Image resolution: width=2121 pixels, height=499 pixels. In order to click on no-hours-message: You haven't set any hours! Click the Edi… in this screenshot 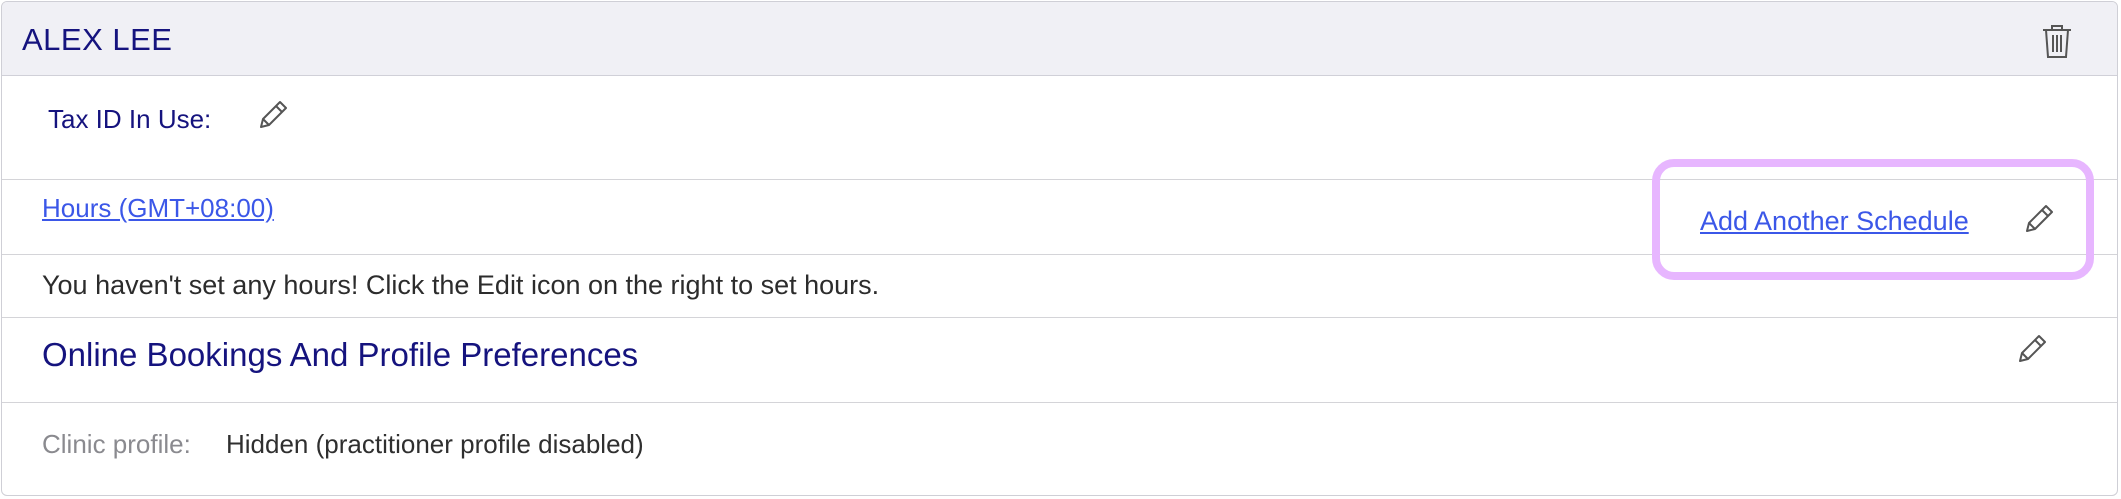, I will do `click(461, 285)`.